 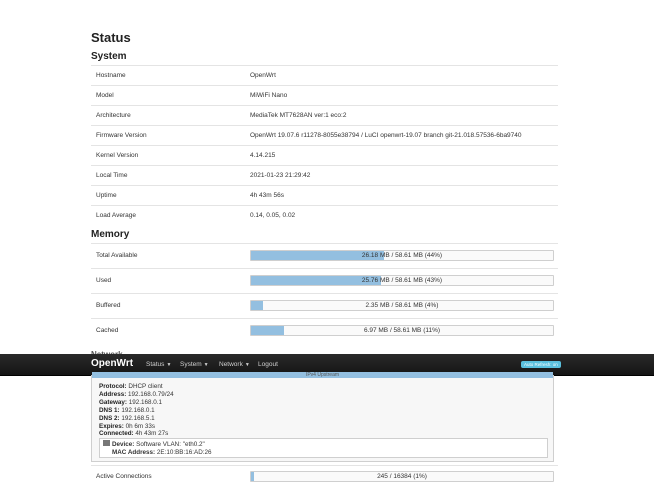 What do you see at coordinates (268, 364) in the screenshot?
I see `nav-logout-link: Logout` at bounding box center [268, 364].